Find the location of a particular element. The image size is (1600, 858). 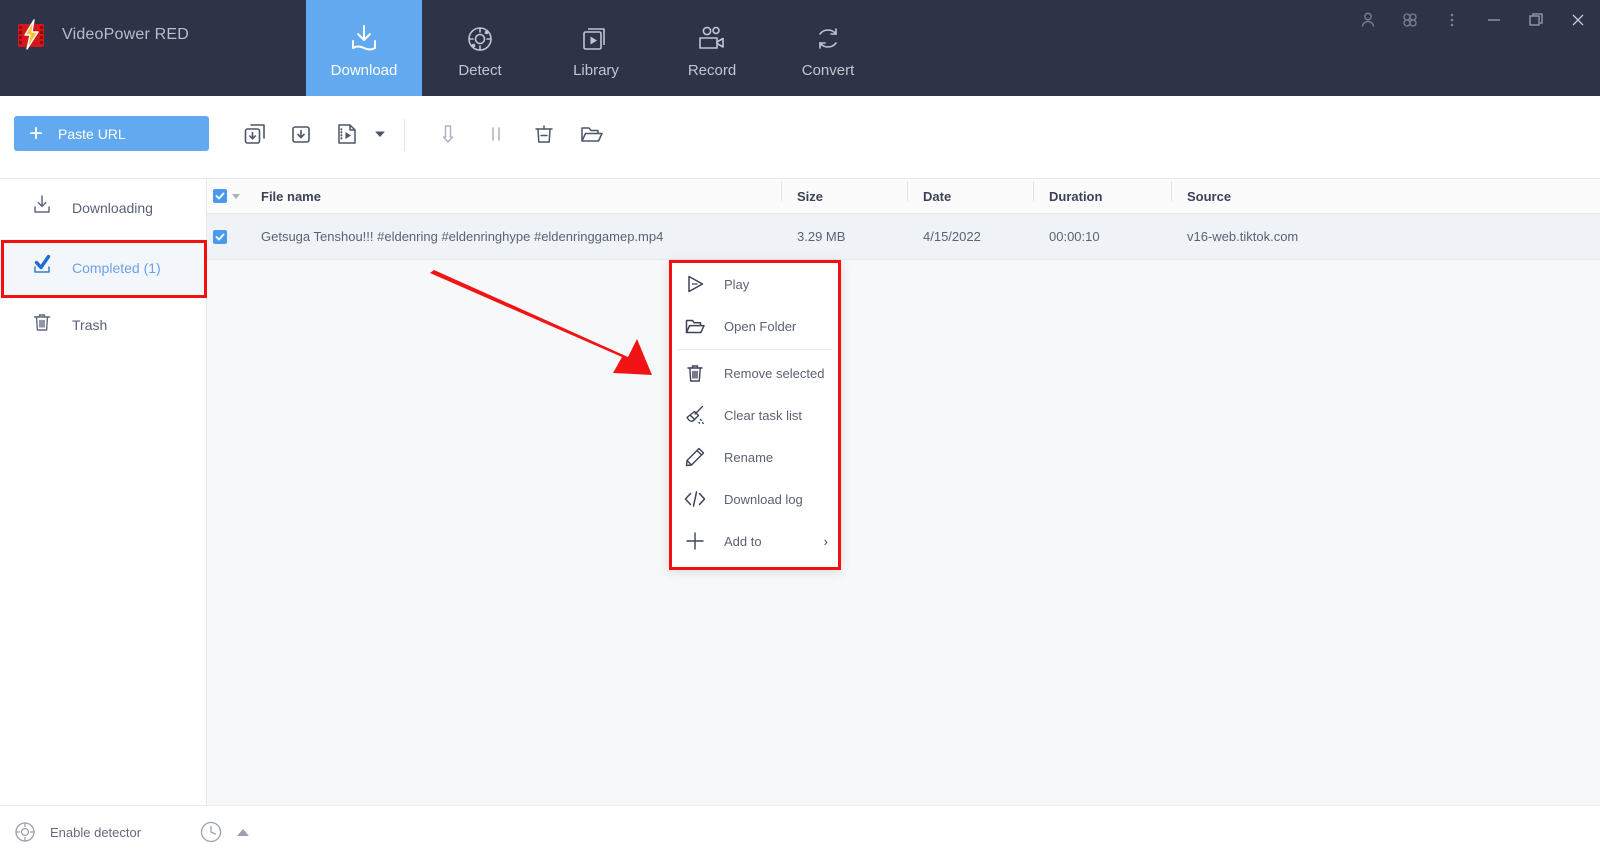

context-menu-item-add-to: Add to › is located at coordinates (755, 541).